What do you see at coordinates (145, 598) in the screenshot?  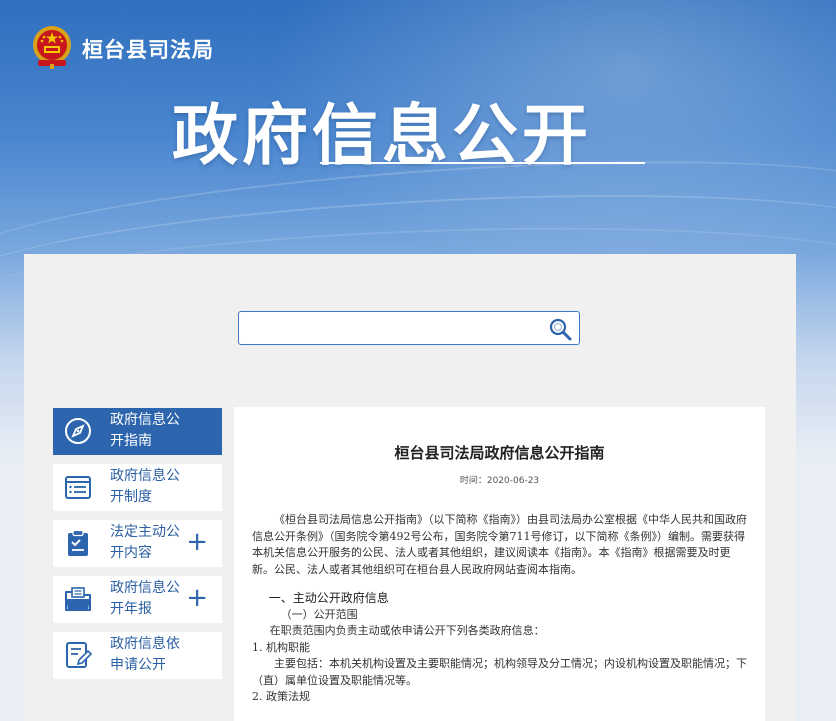 I see `sidebar-item-label: 政府信息公开年报` at bounding box center [145, 598].